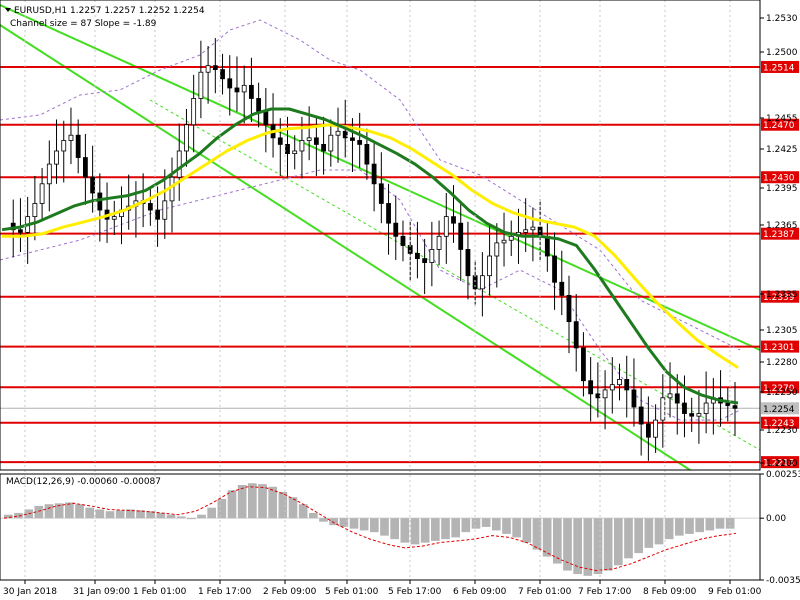 The image size is (800, 600). What do you see at coordinates (83, 482) in the screenshot?
I see `macd-label: MACD(12,26,9) -0.00060 -0.00087` at bounding box center [83, 482].